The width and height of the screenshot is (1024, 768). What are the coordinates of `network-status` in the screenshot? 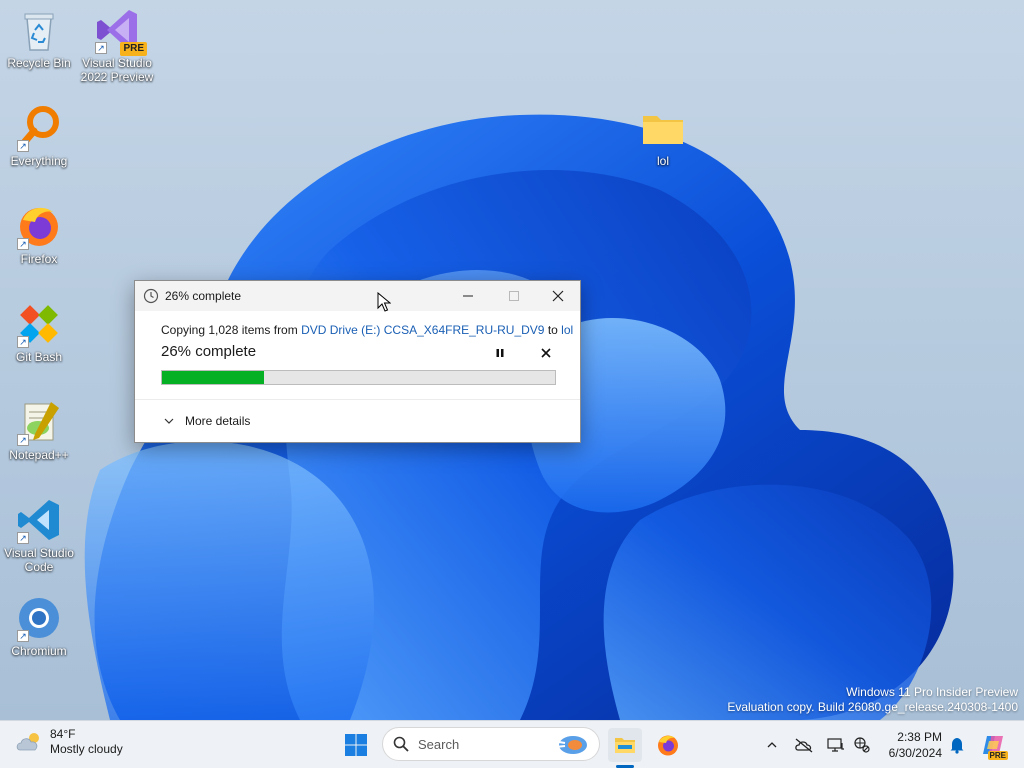 It's located at (862, 745).